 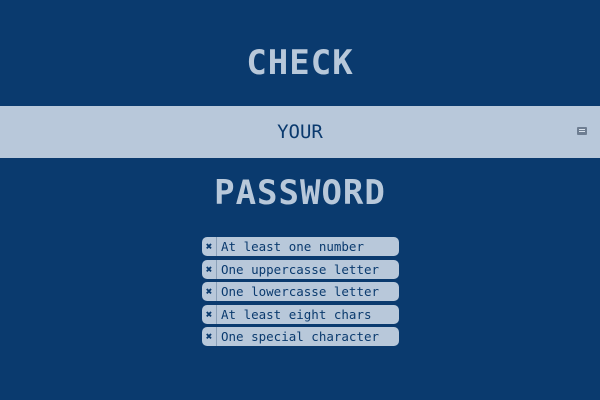 I want to click on requirement-item-uppercase: ✖ One uppercasse letter, so click(x=300, y=269).